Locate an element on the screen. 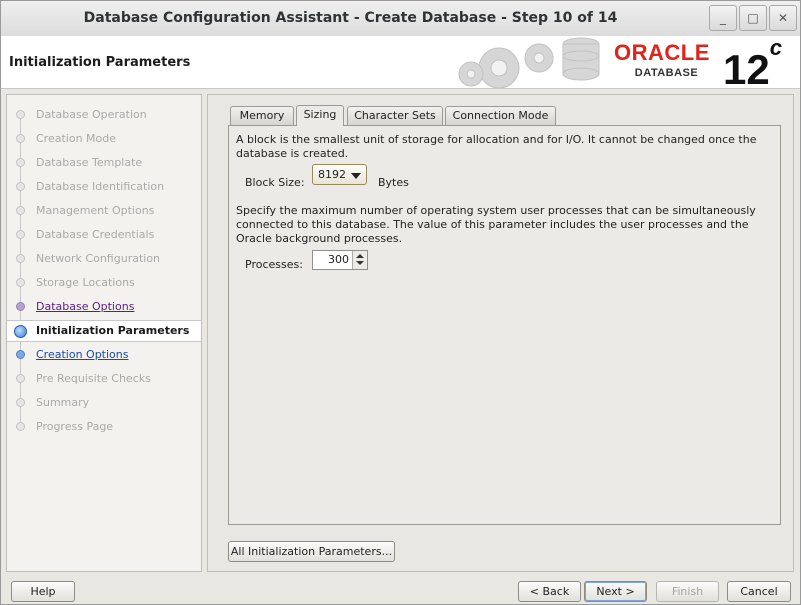  tab-label: Memory is located at coordinates (262, 115).